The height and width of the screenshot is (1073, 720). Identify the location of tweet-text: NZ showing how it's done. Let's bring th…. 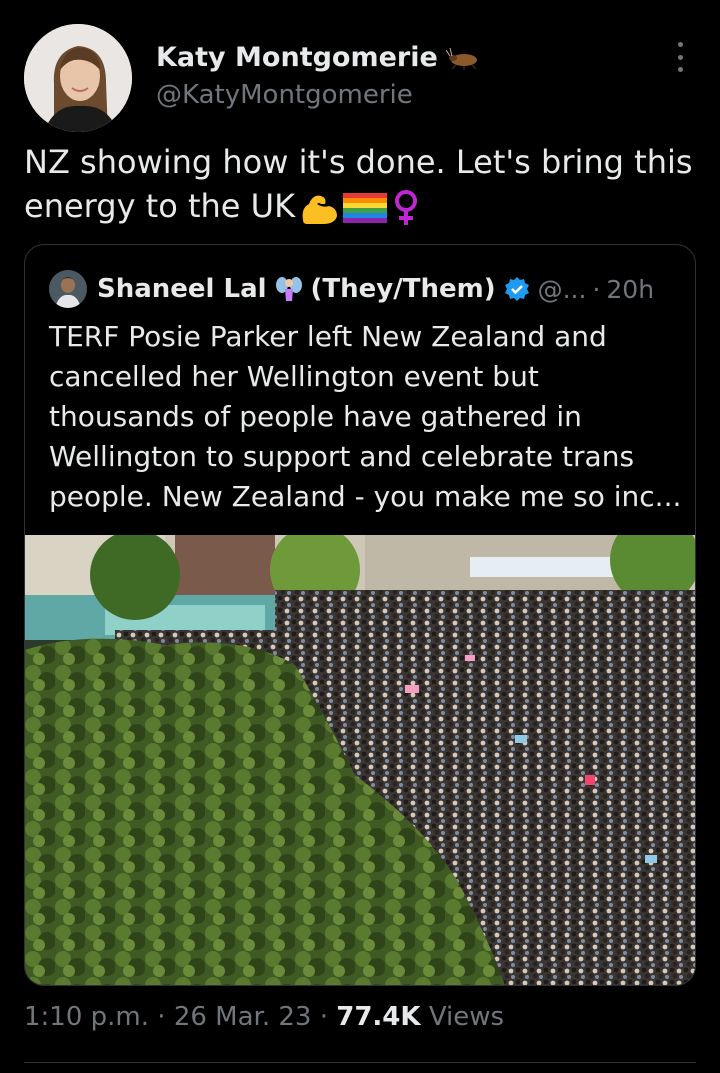
(364, 184).